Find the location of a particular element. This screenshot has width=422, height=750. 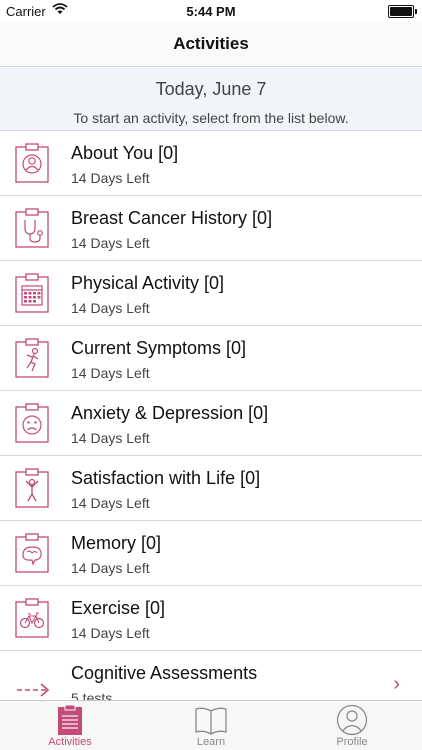

tab-profile: Profile is located at coordinates (352, 725).